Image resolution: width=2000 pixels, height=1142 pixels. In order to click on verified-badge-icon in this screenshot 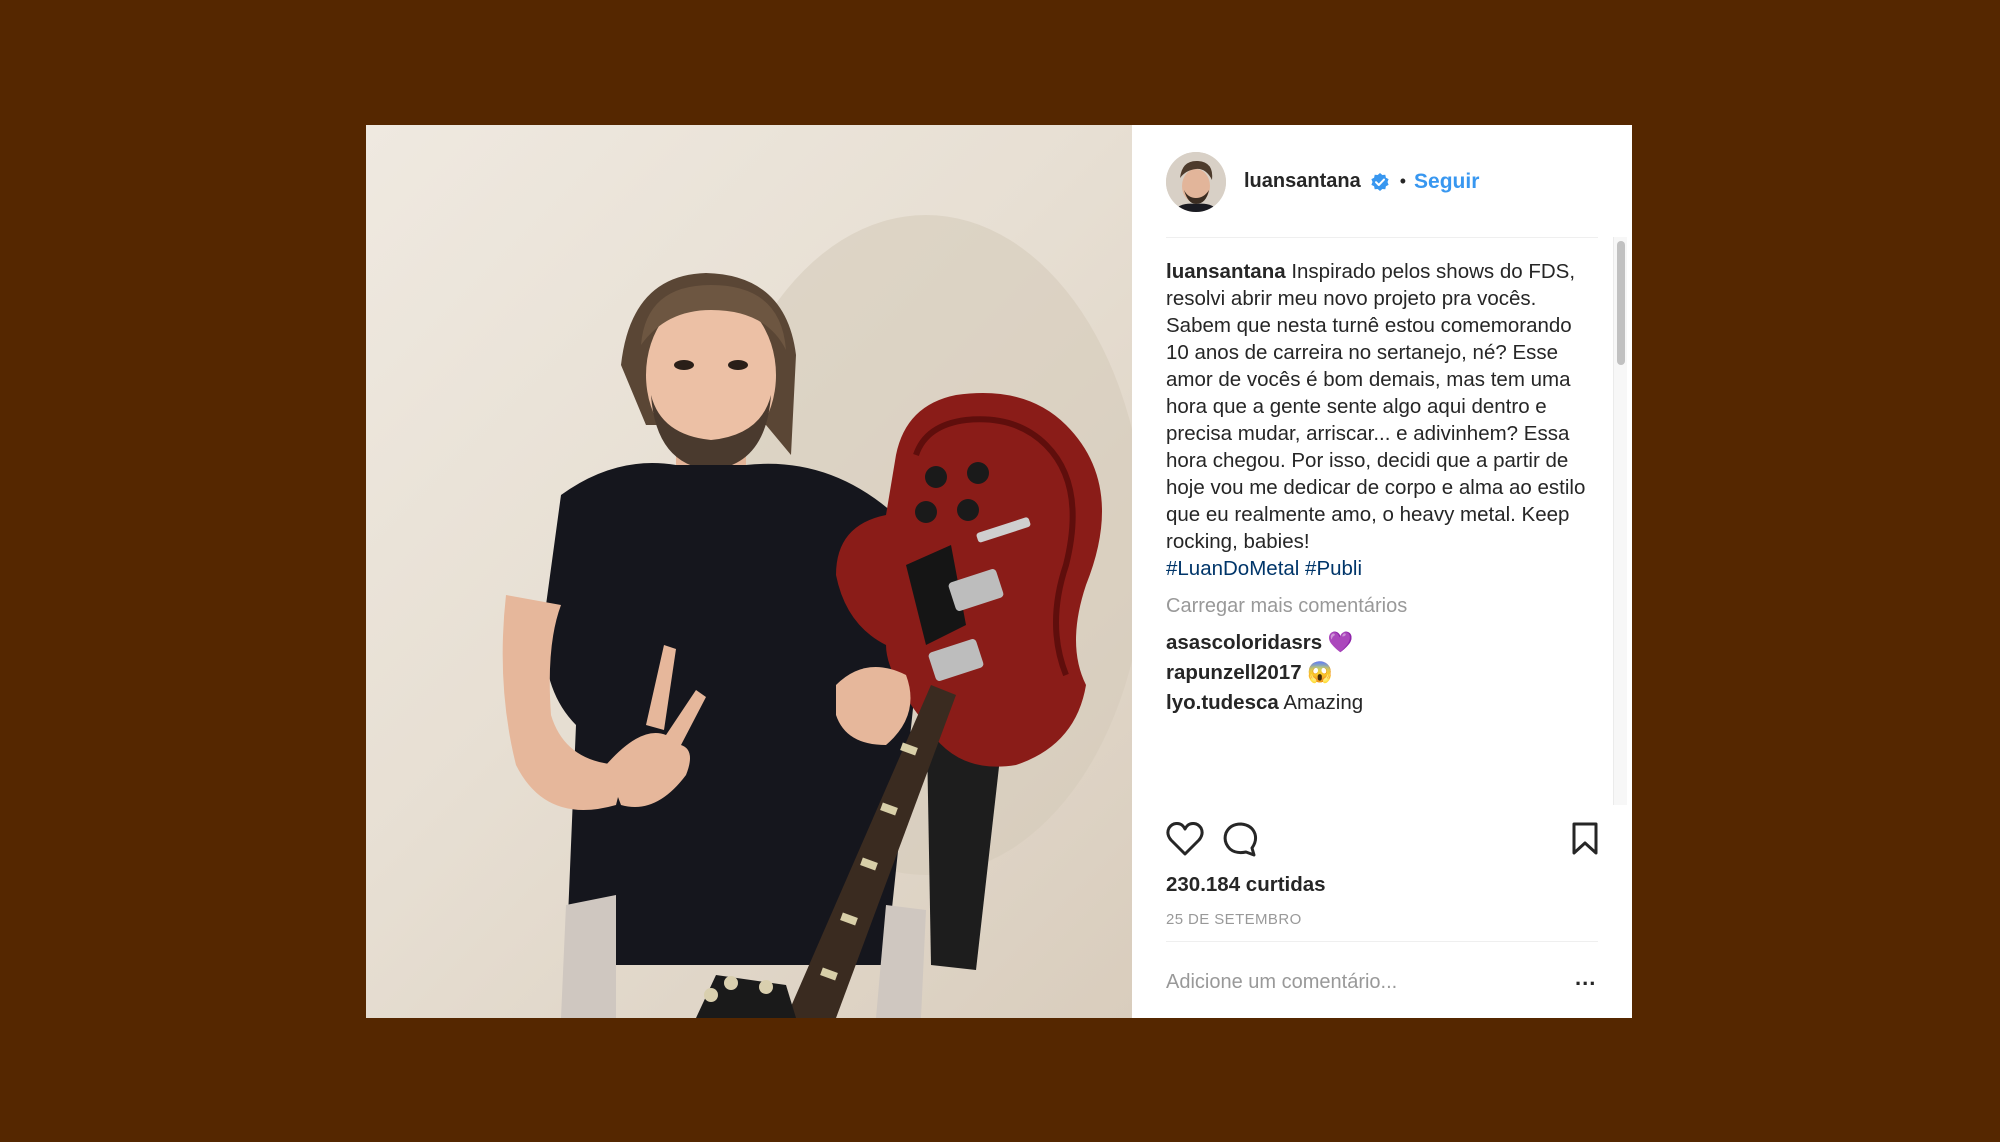, I will do `click(1380, 182)`.